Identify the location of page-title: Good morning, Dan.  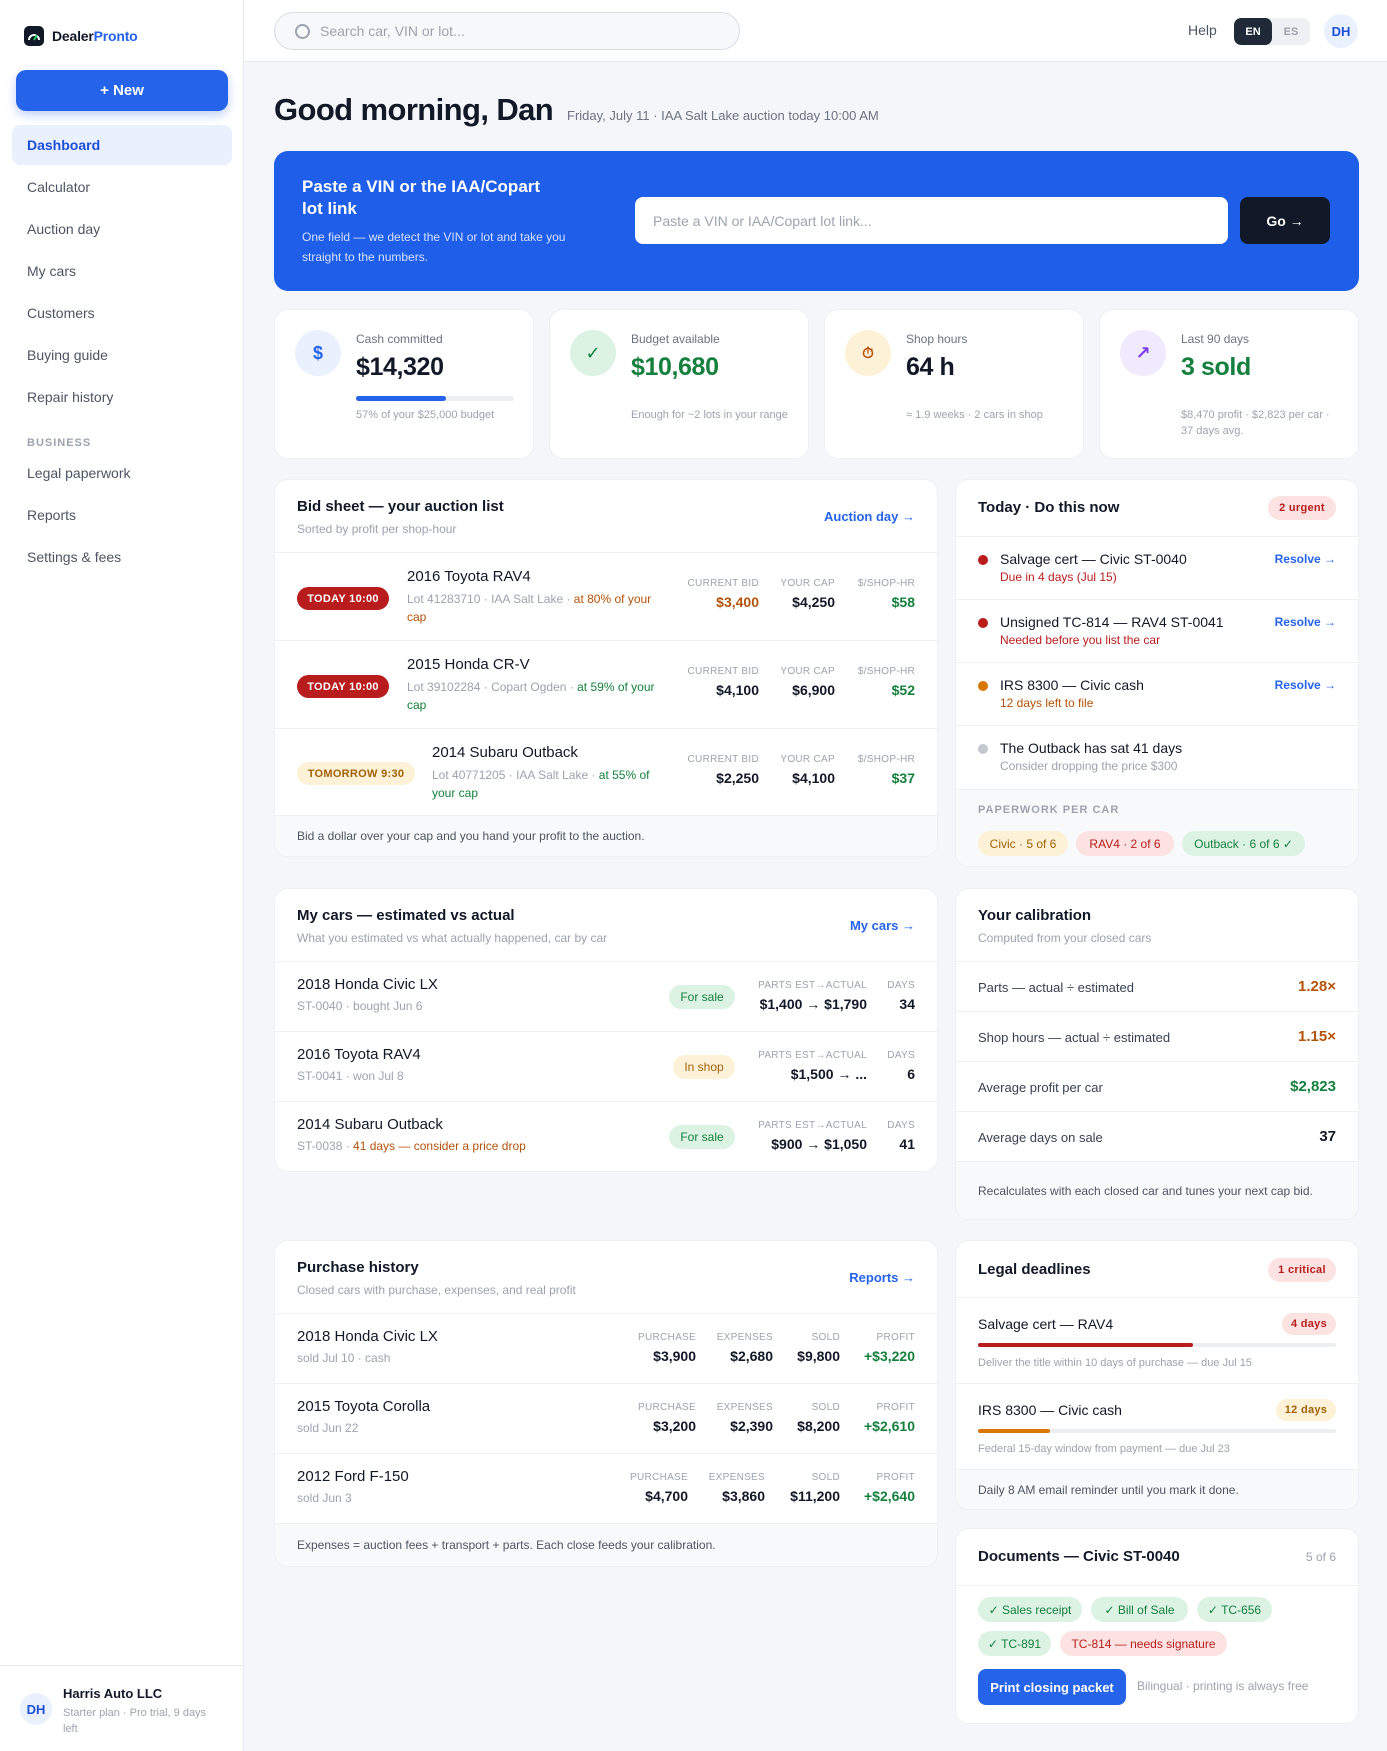
(414, 109).